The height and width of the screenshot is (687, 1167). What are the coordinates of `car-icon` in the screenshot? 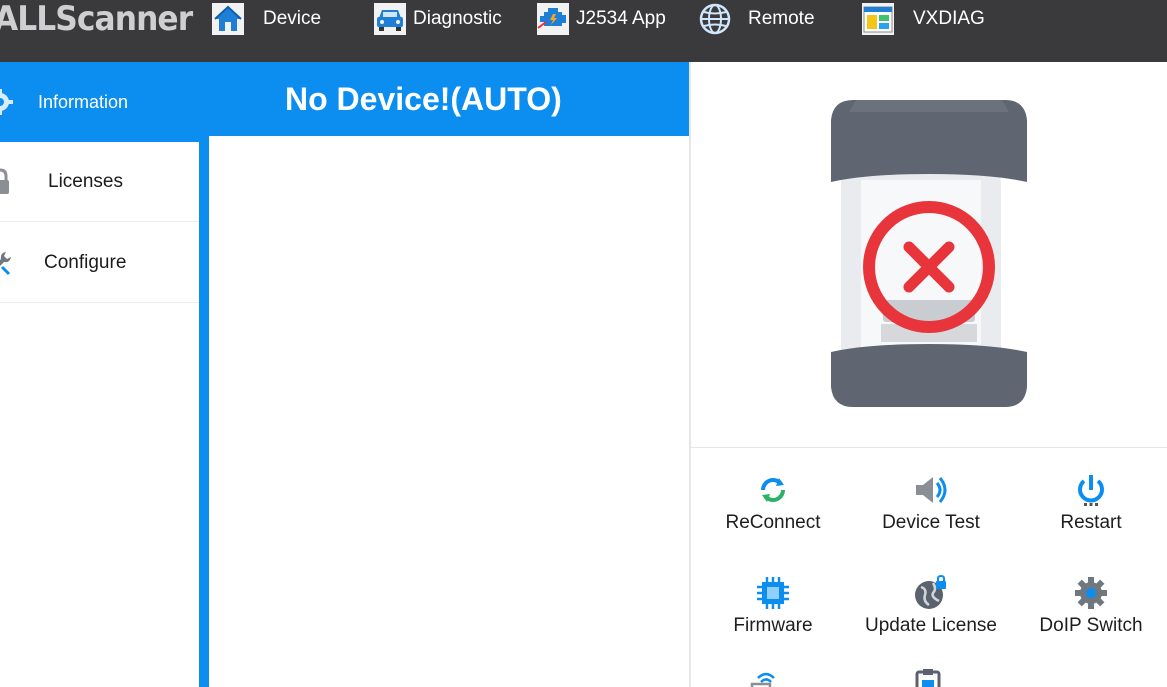 It's located at (390, 19).